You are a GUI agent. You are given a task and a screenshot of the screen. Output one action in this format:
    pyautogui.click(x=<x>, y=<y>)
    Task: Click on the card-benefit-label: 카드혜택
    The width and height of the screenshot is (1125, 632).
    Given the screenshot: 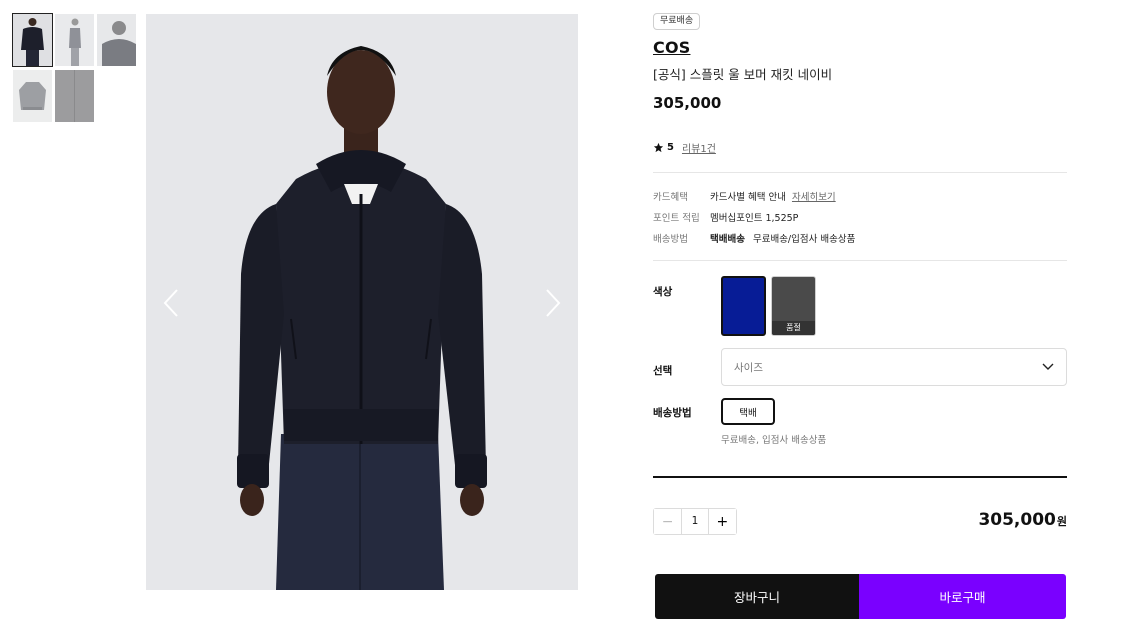 What is the action you would take?
    pyautogui.click(x=670, y=197)
    